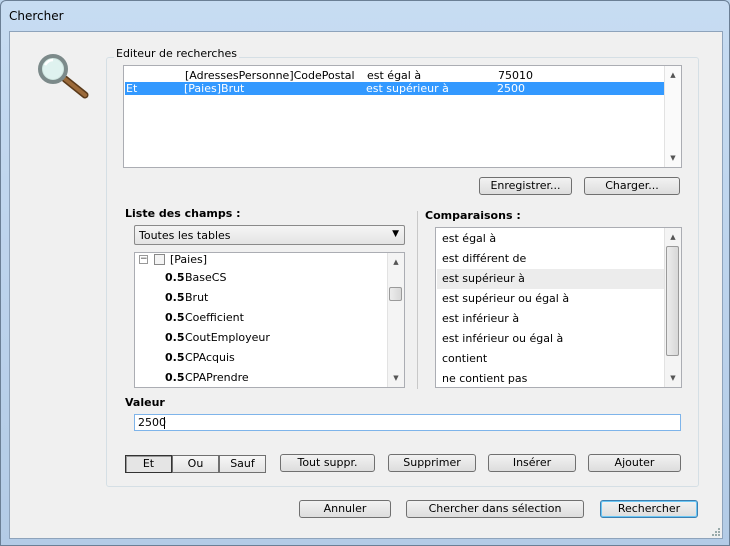 The height and width of the screenshot is (546, 730). What do you see at coordinates (550, 259) in the screenshot?
I see `comparison-item: est différent de` at bounding box center [550, 259].